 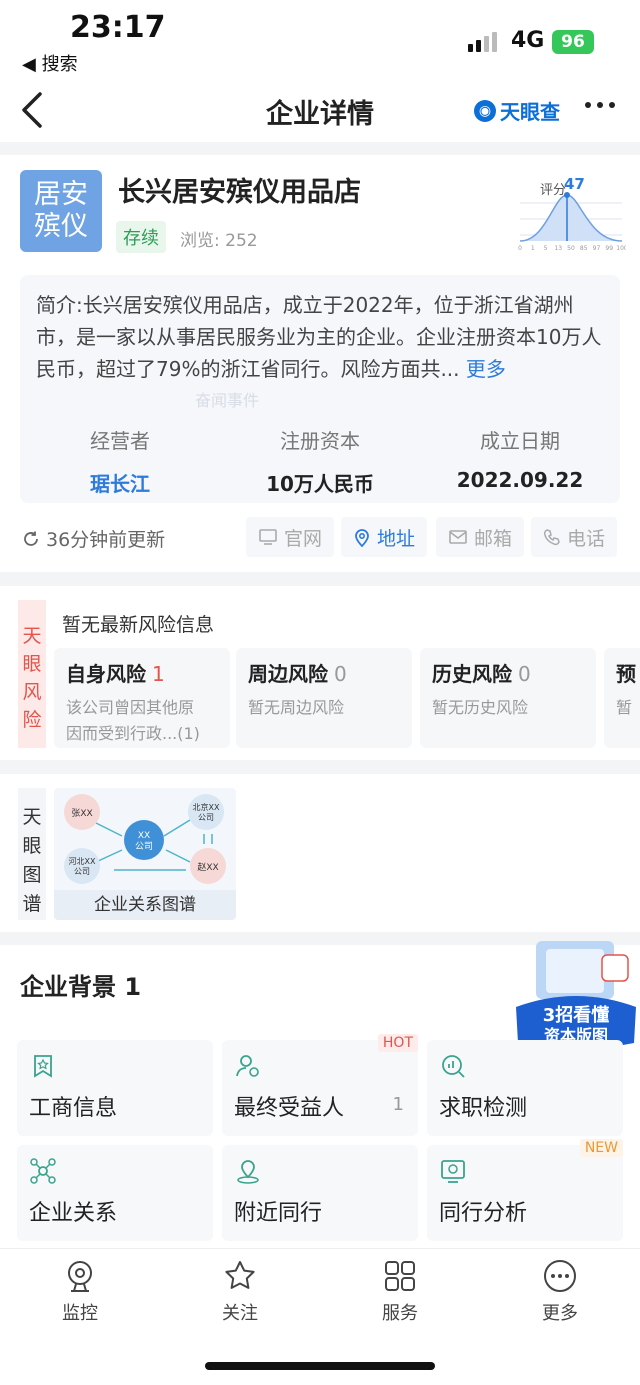 I want to click on chip-label: 电话, so click(x=586, y=538).